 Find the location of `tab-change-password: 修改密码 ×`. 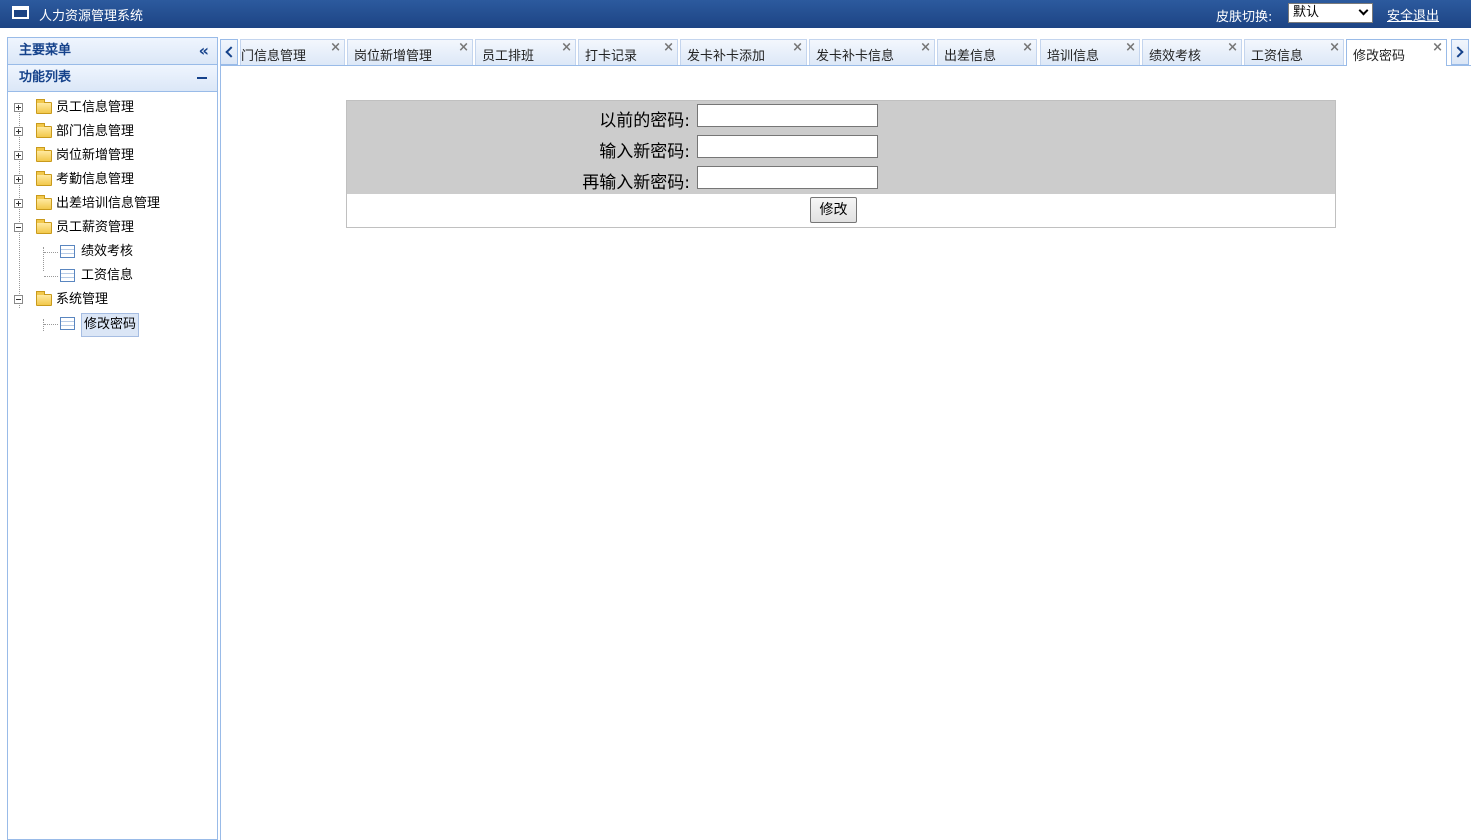

tab-change-password: 修改密码 × is located at coordinates (1396, 53).